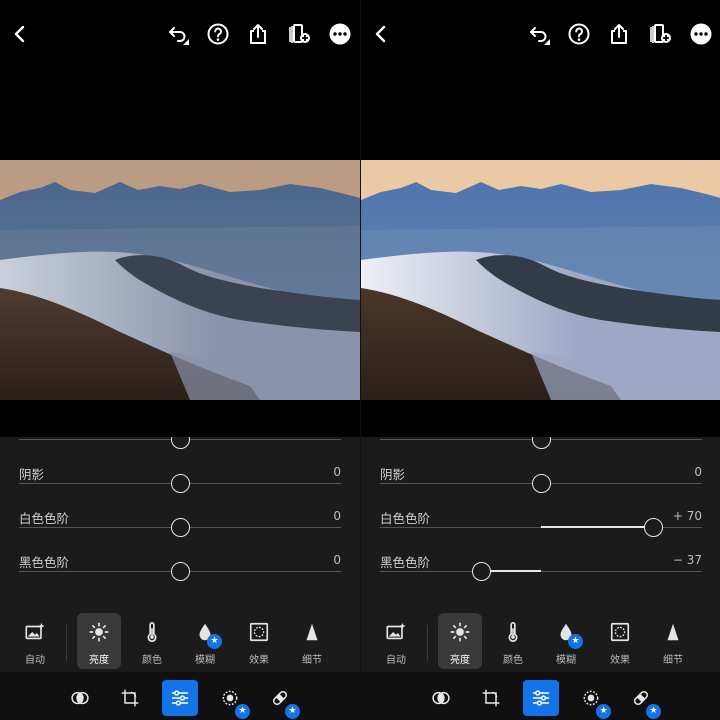 This screenshot has height=720, width=720. What do you see at coordinates (687, 560) in the screenshot?
I see `slider-value: − 37` at bounding box center [687, 560].